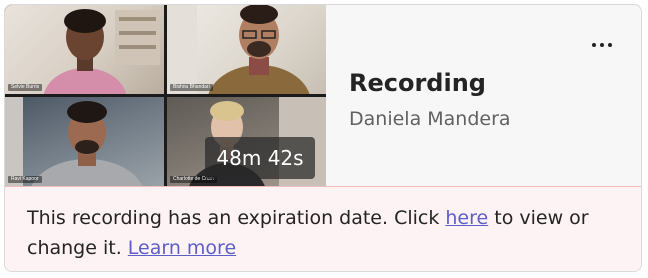 Image resolution: width=648 pixels, height=278 pixels. Describe the element at coordinates (417, 83) in the screenshot. I see `recording-title: Recording` at that location.